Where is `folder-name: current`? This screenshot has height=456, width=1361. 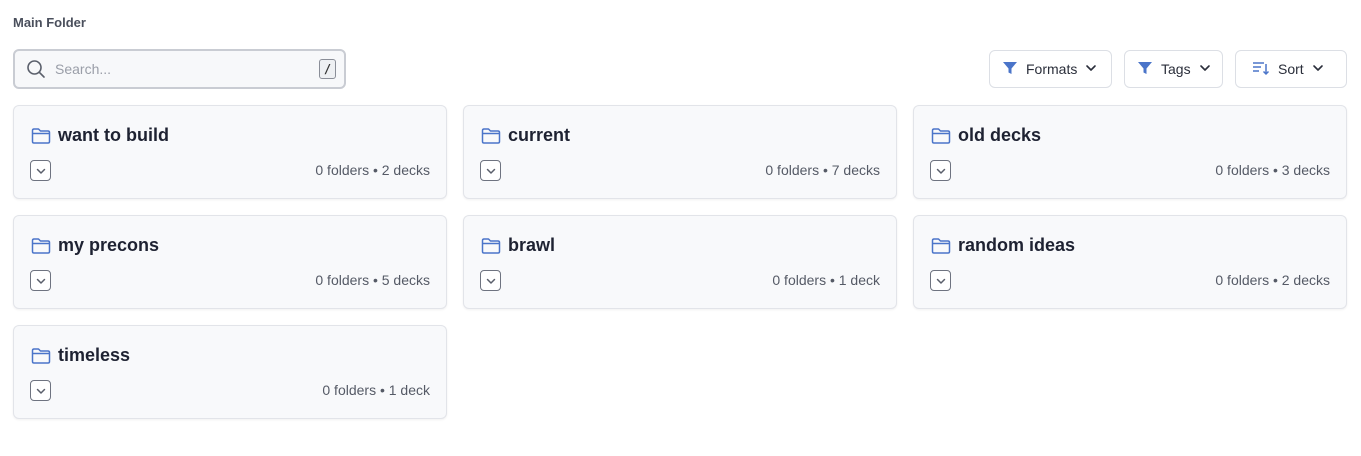
folder-name: current is located at coordinates (539, 135).